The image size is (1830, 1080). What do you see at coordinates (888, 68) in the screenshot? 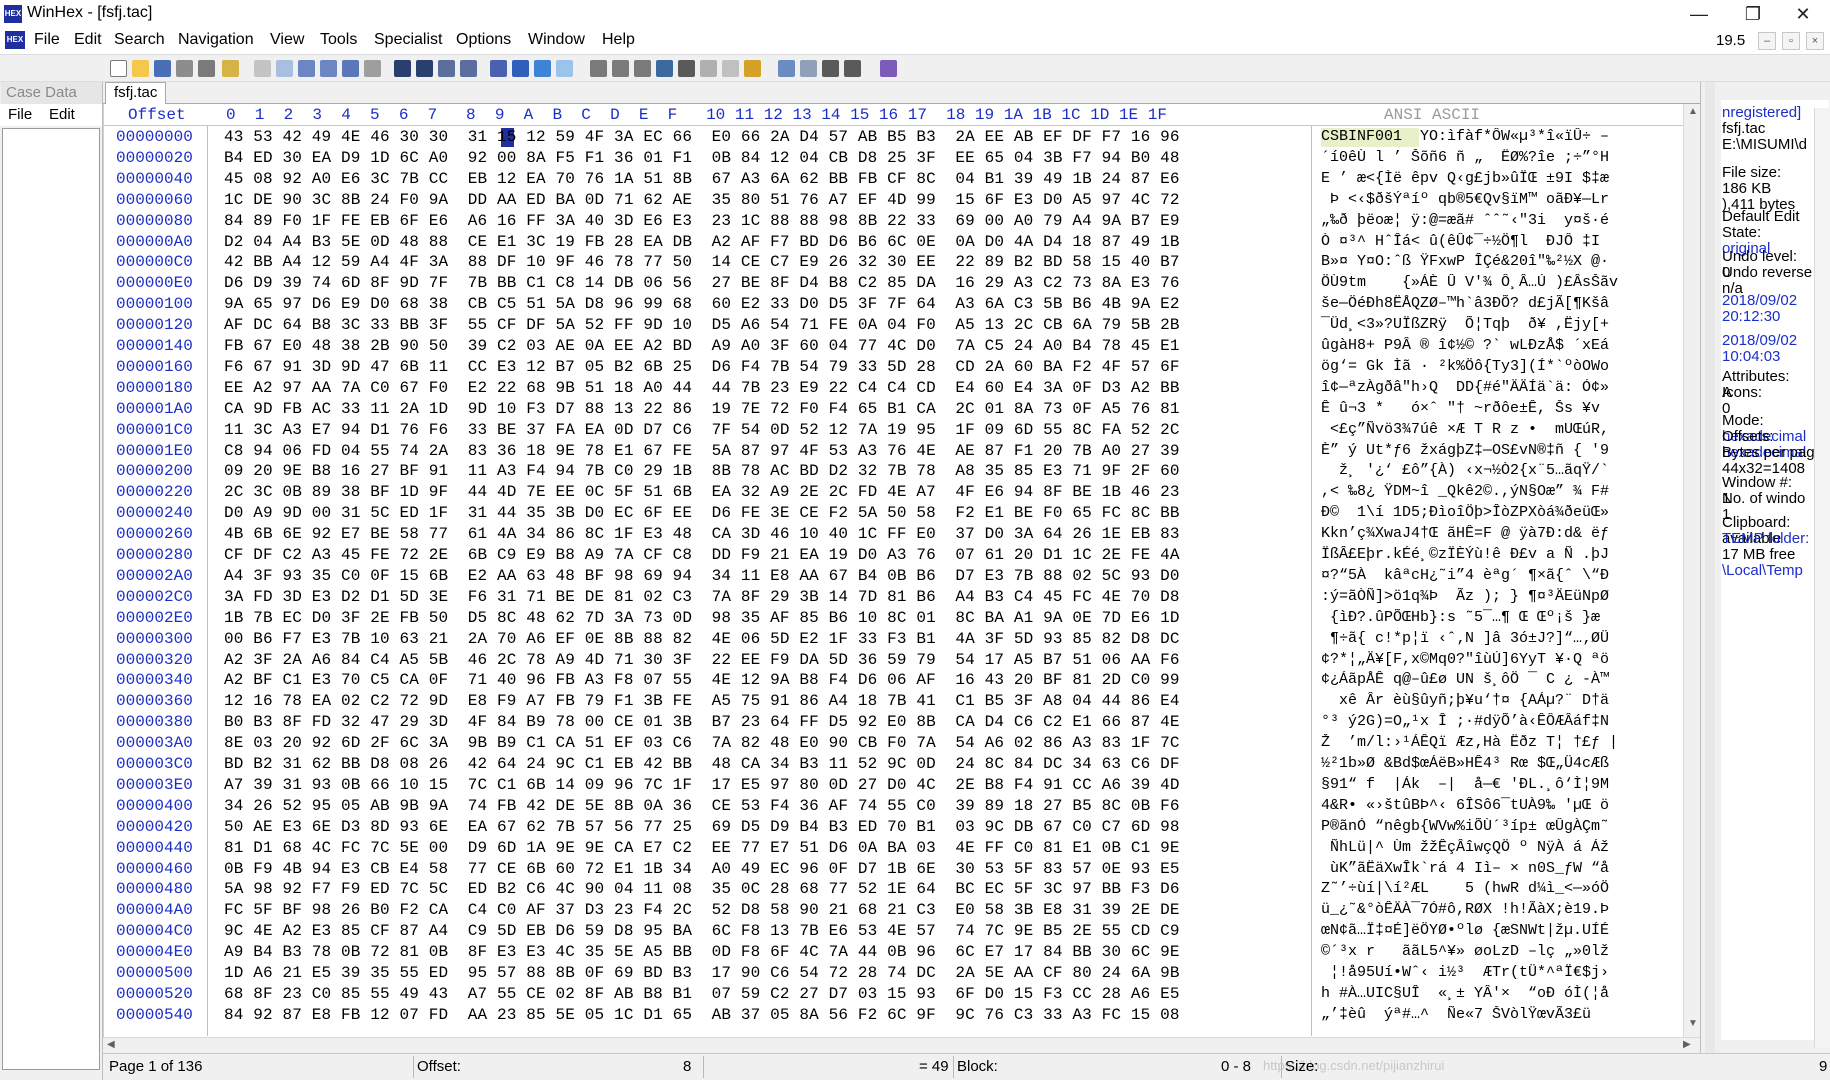
I see `help-book-icon` at bounding box center [888, 68].